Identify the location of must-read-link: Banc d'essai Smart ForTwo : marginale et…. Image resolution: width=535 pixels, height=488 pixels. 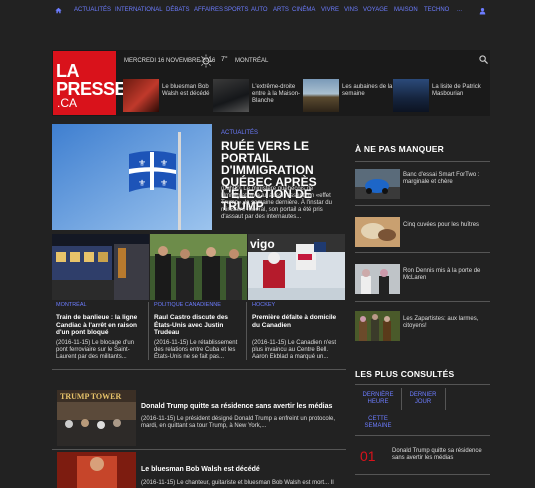
(445, 179).